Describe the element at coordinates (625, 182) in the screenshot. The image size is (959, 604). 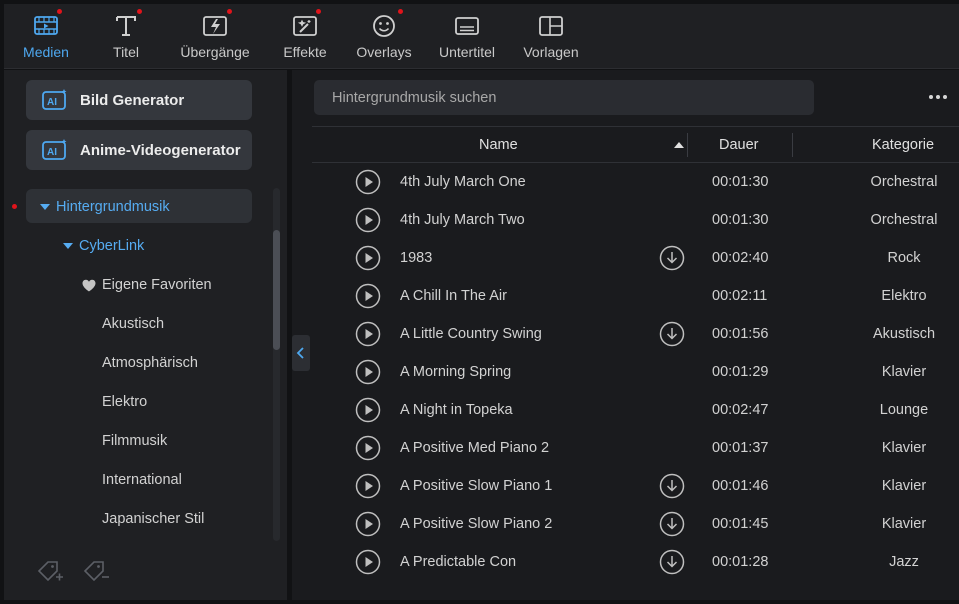
I see `table-row: 4th July March One 00:01:30 Orchestral` at that location.